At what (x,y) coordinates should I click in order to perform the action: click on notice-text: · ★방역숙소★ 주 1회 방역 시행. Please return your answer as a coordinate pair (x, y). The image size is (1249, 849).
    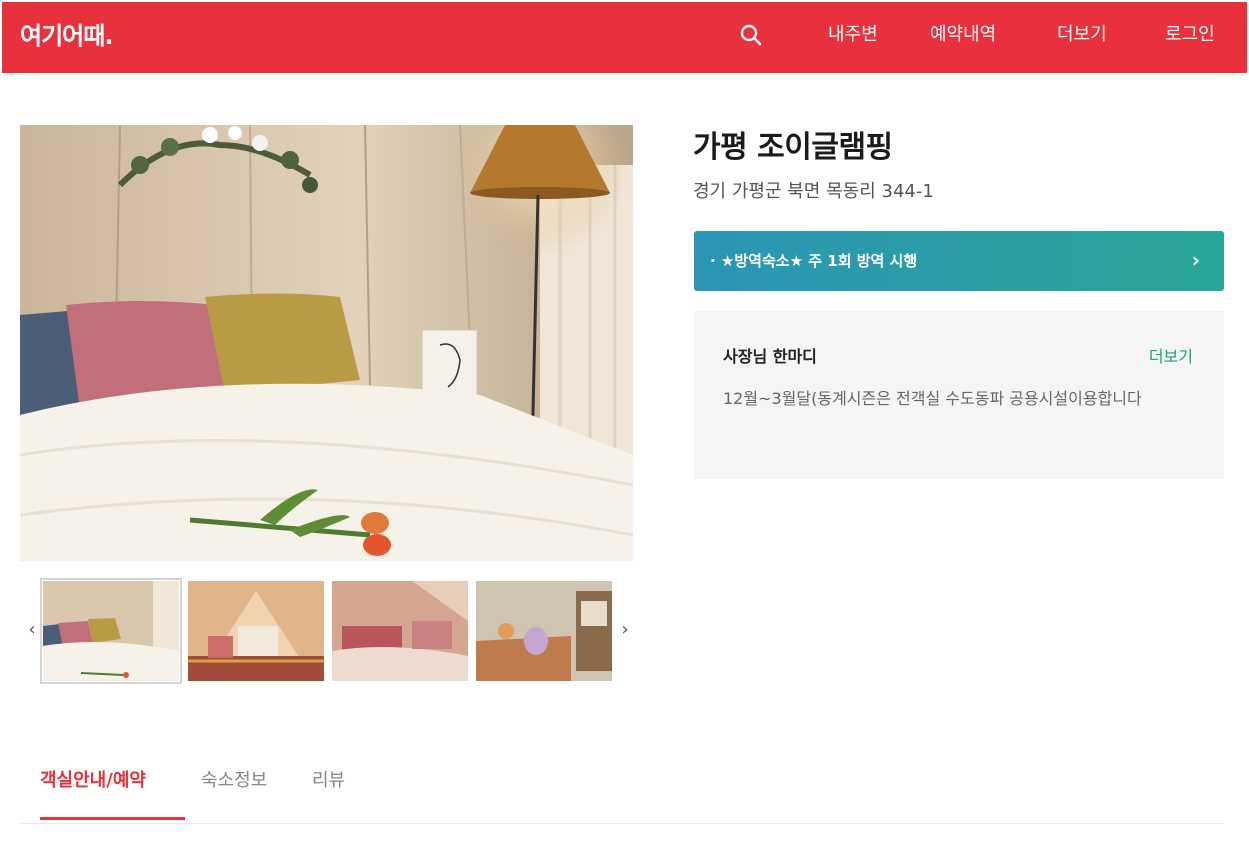
    Looking at the image, I should click on (814, 261).